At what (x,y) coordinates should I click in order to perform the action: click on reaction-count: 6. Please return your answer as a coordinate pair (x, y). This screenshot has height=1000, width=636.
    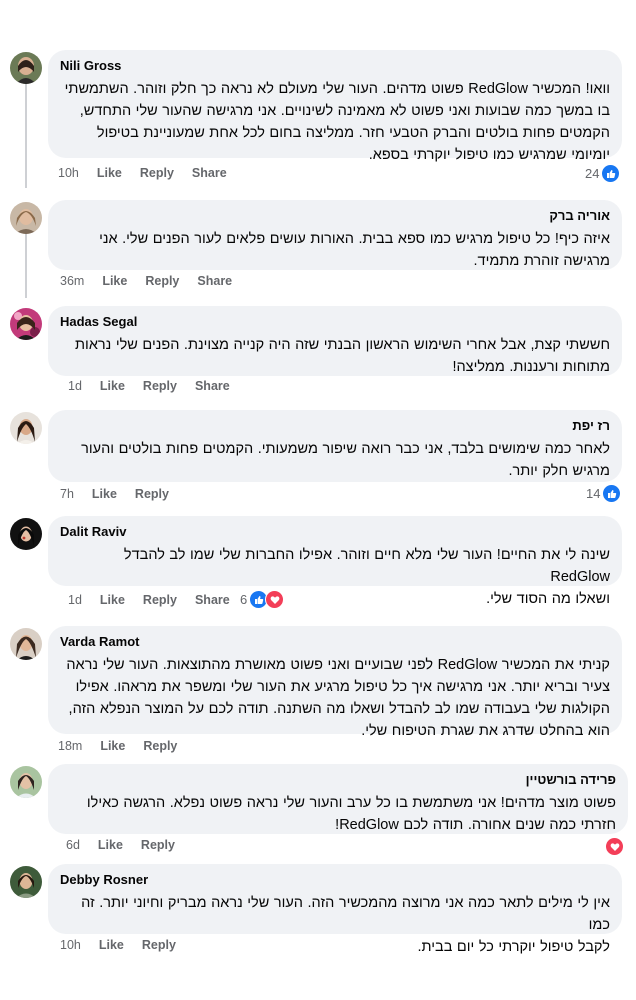
    Looking at the image, I should click on (244, 599).